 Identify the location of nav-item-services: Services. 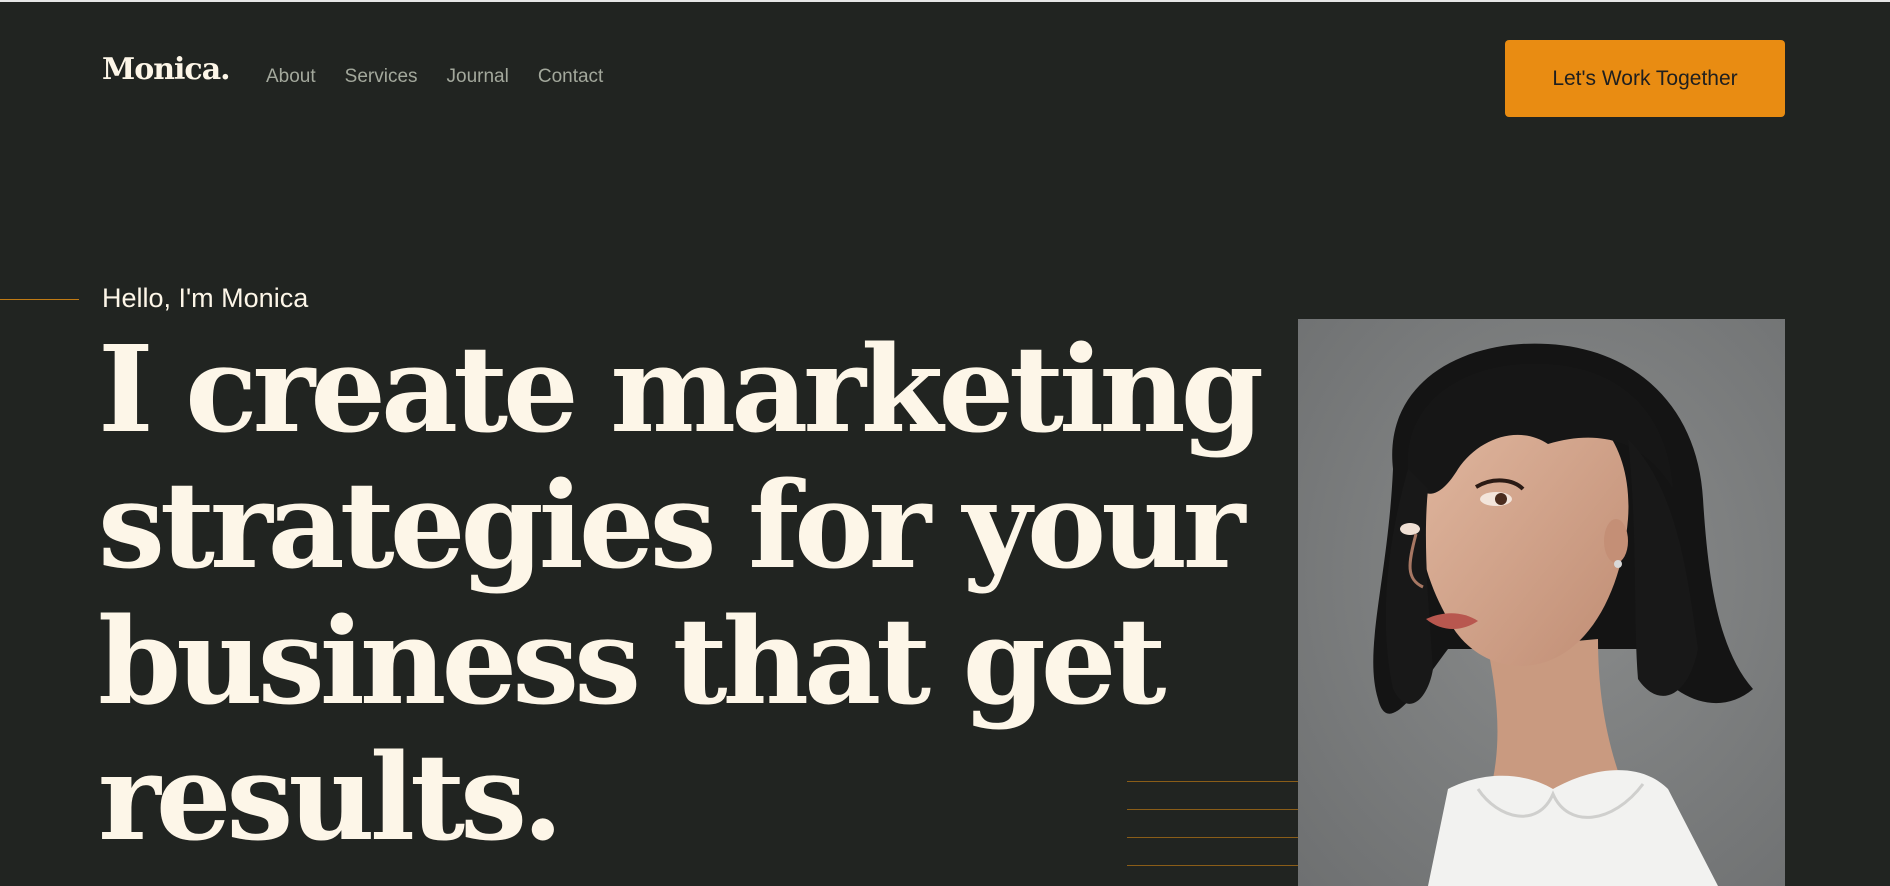
(381, 77).